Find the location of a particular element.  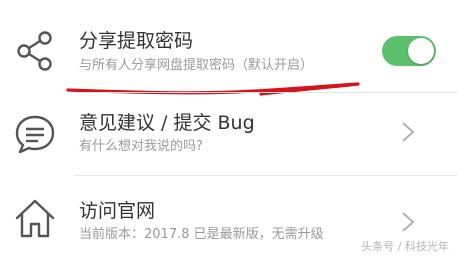

version-status-text: 当前版本：2017.8 已是最新版，无需升级 is located at coordinates (201, 234).